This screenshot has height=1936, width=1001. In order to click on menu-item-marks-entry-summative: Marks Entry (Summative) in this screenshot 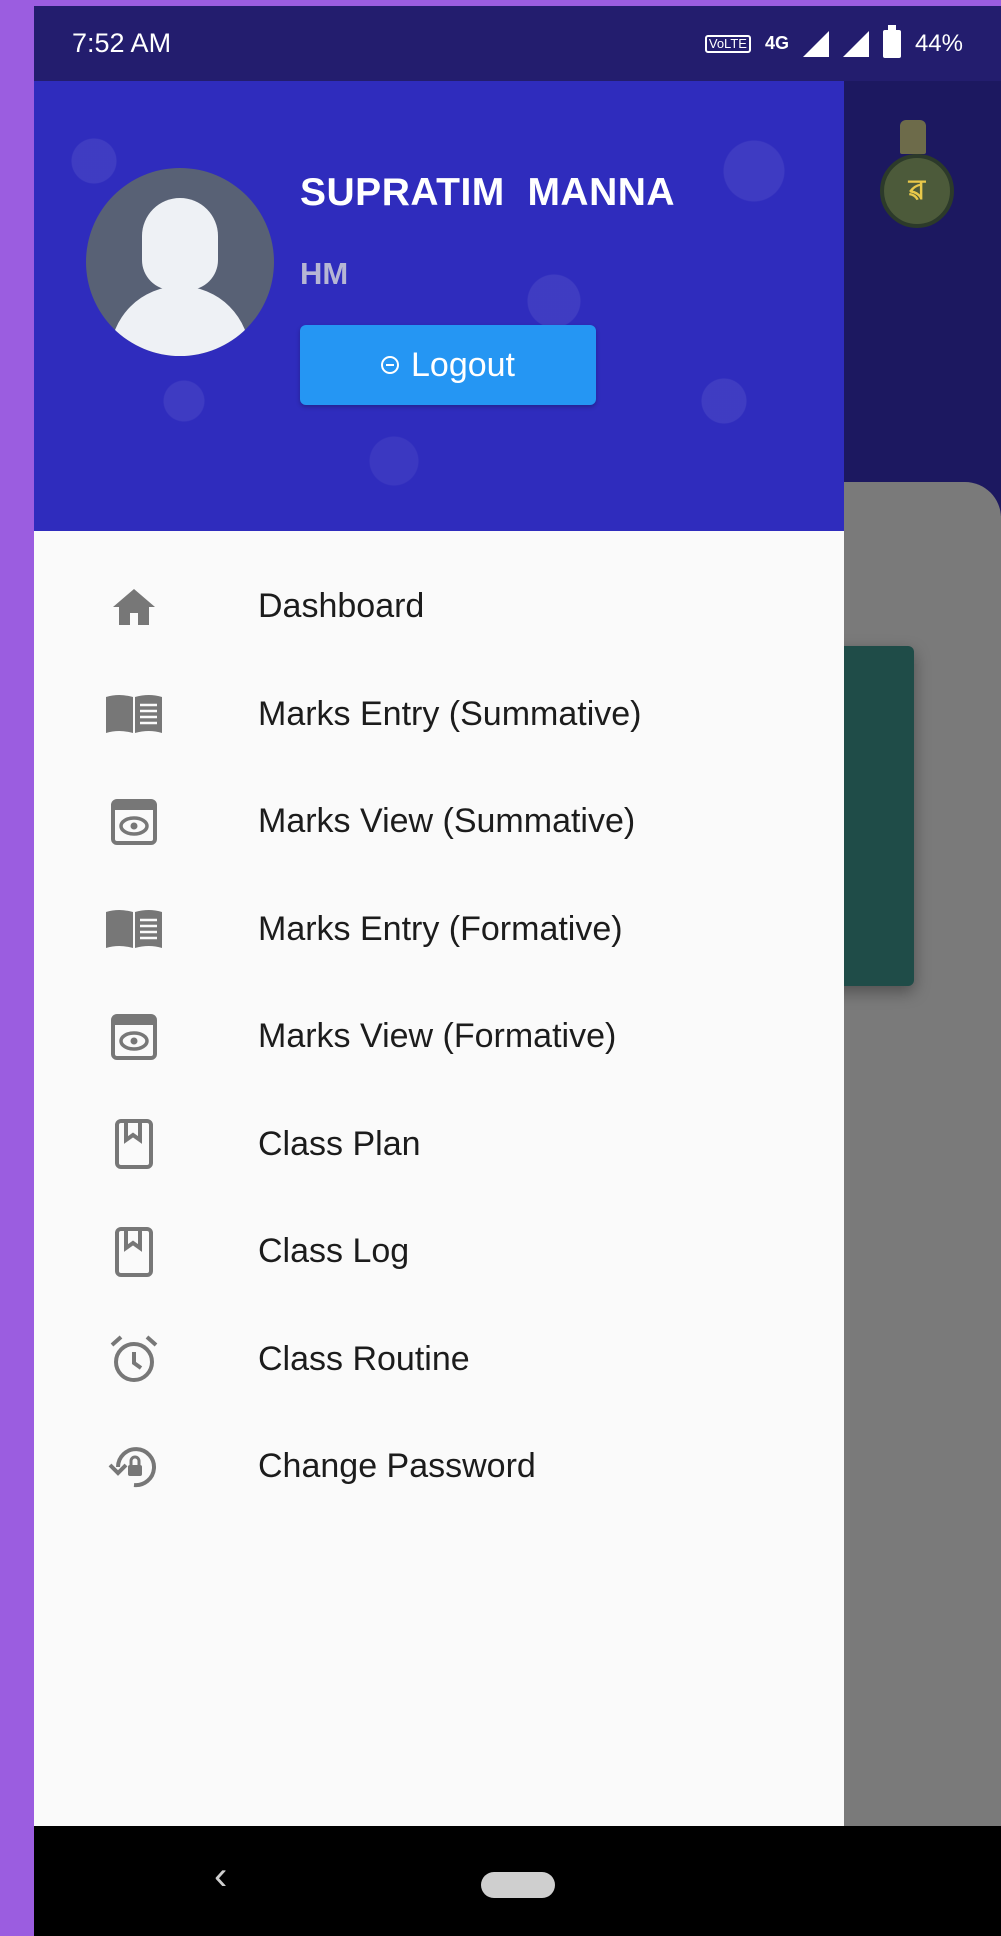, I will do `click(439, 715)`.